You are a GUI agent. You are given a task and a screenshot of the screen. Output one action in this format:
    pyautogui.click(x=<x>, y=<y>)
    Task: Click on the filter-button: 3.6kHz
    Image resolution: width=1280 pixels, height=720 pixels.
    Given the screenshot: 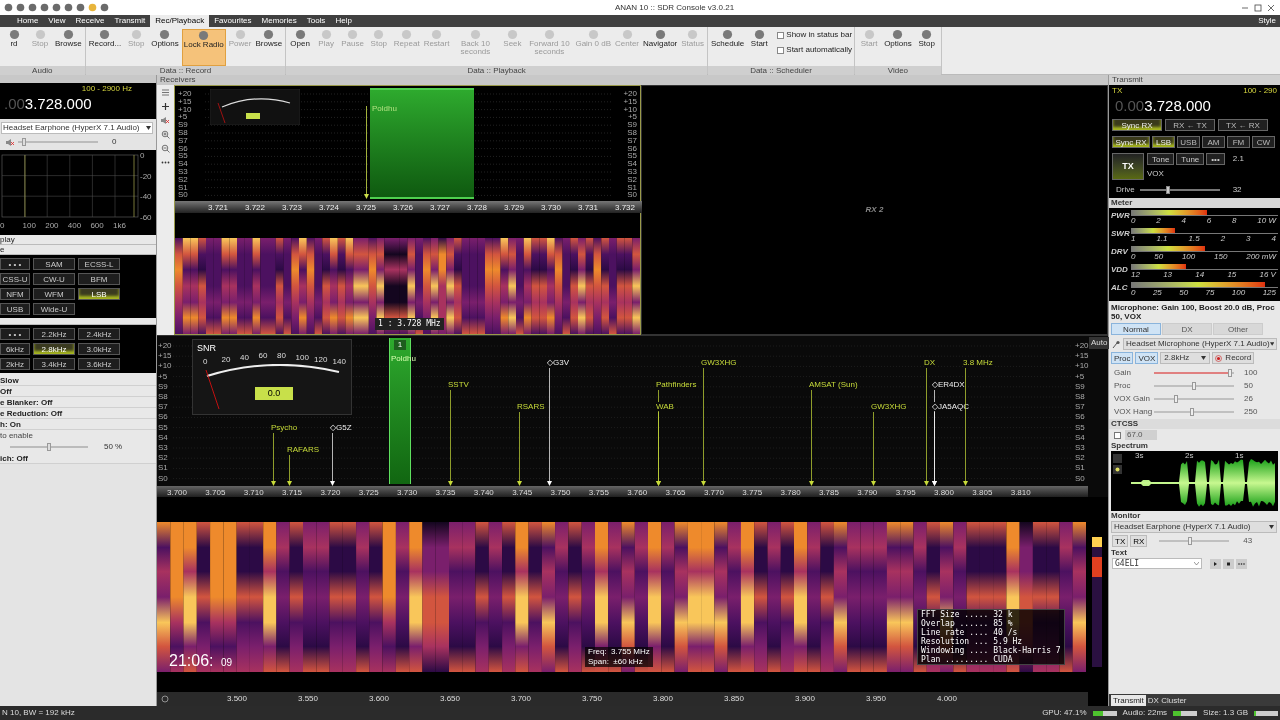 What is the action you would take?
    pyautogui.click(x=99, y=364)
    